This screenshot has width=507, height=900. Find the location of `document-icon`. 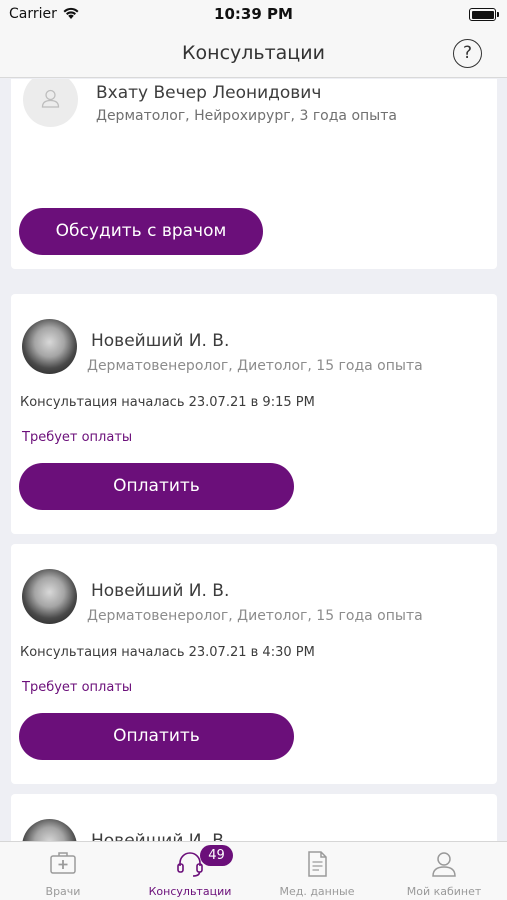

document-icon is located at coordinates (317, 864).